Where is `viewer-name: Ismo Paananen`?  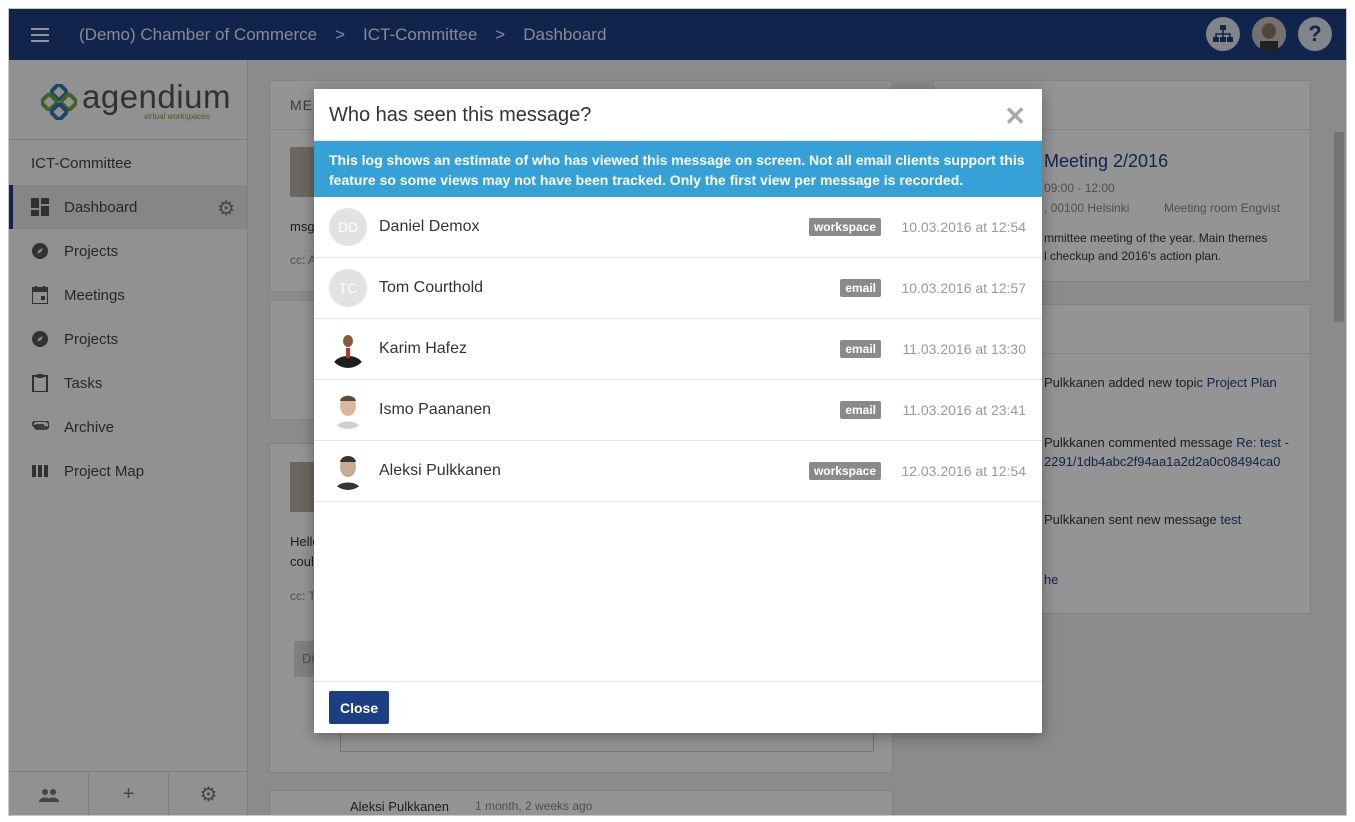 viewer-name: Ismo Paananen is located at coordinates (435, 409).